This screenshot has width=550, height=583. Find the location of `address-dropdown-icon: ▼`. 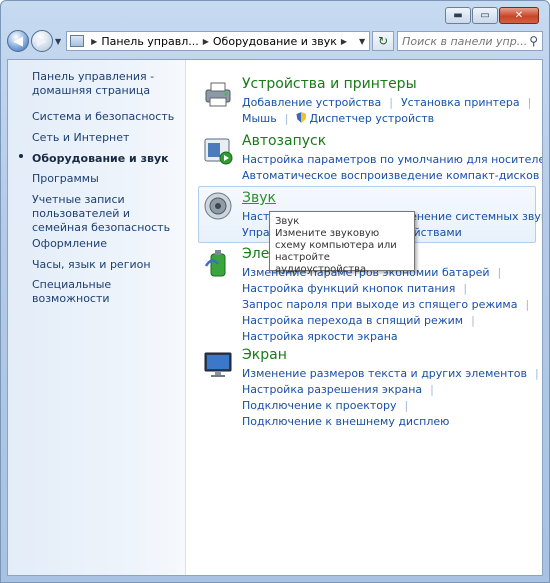

address-dropdown-icon: ▼ is located at coordinates (362, 41).